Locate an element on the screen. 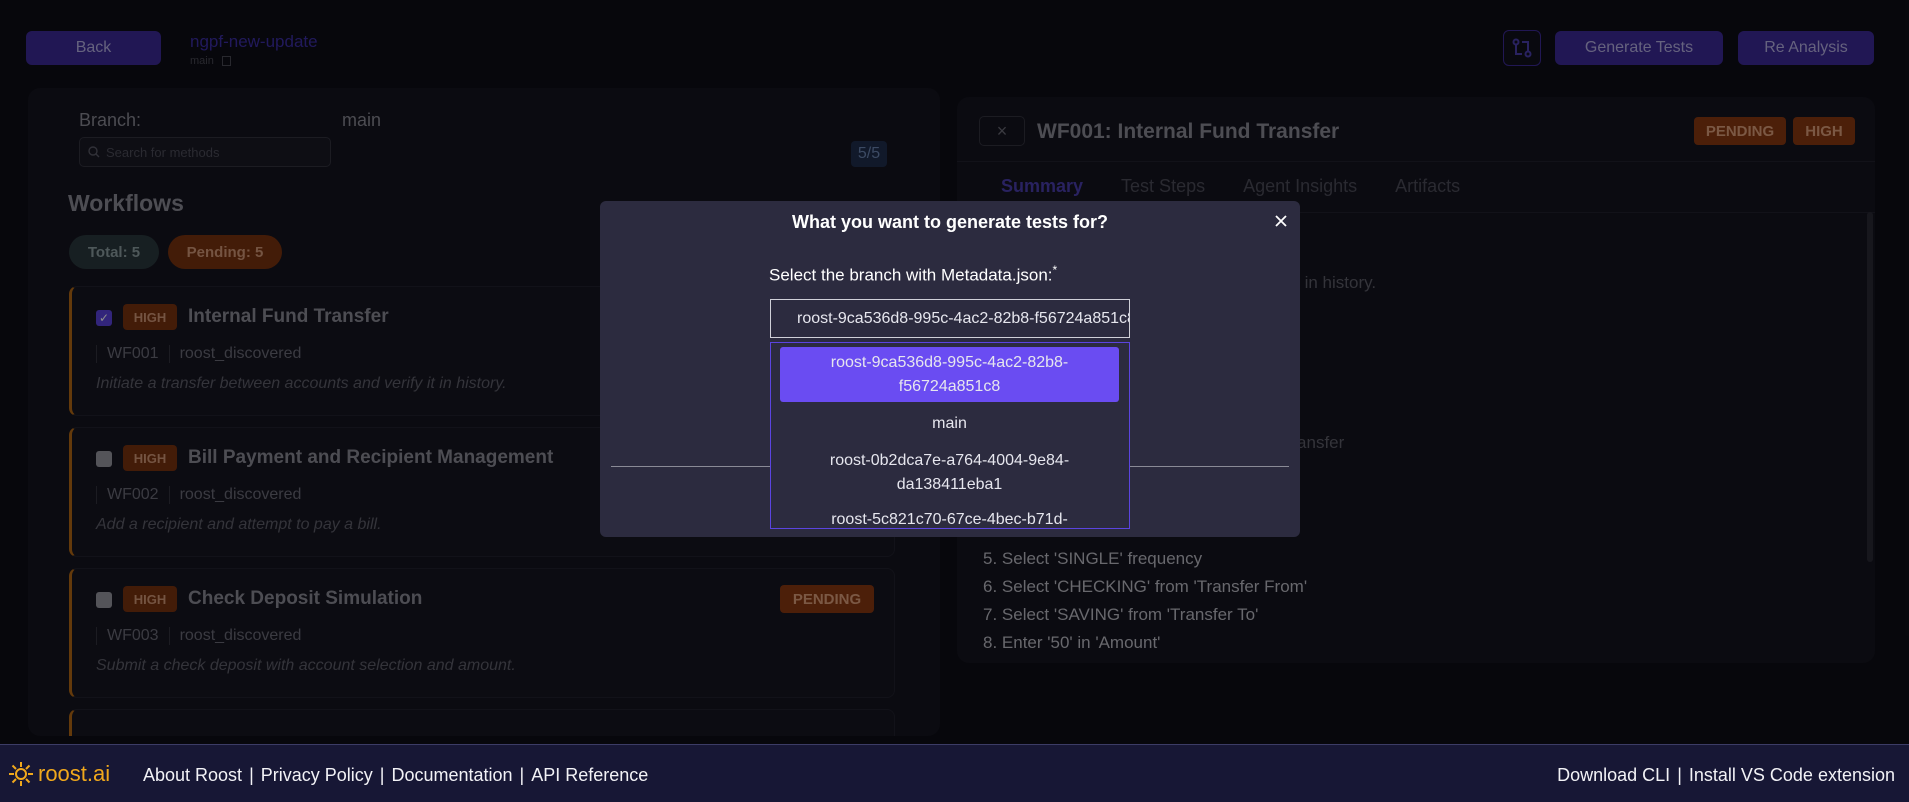  api-reference-link: API Reference is located at coordinates (589, 775).